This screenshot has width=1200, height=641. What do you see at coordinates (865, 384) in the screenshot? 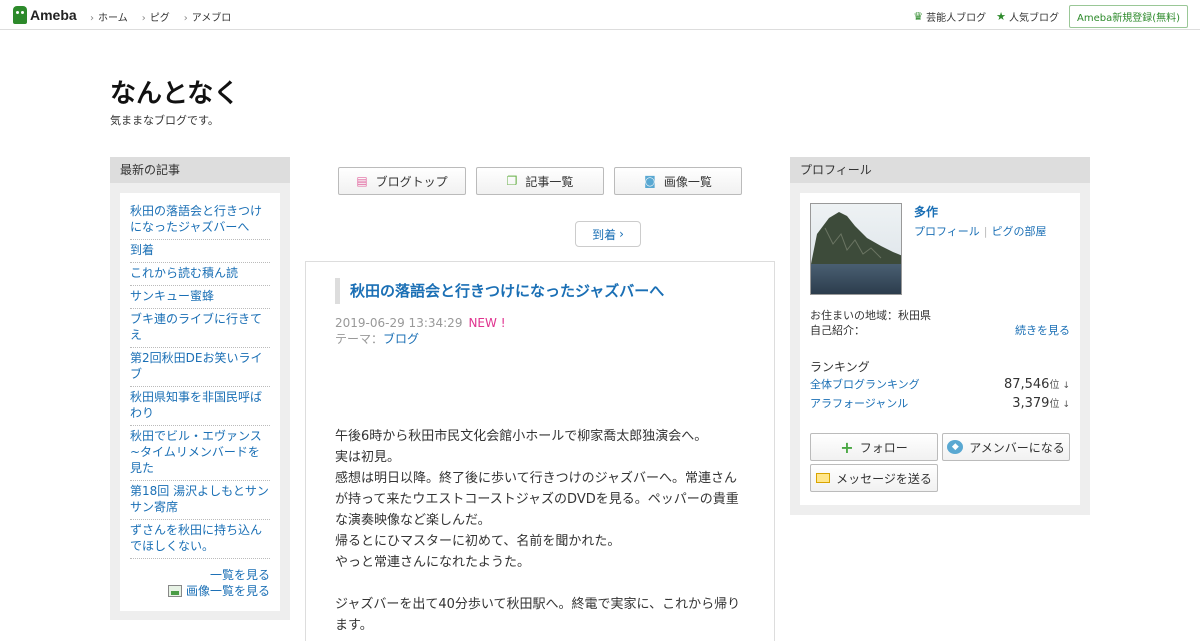
I see `ranking-name-link: 全体ブログランキング` at bounding box center [865, 384].